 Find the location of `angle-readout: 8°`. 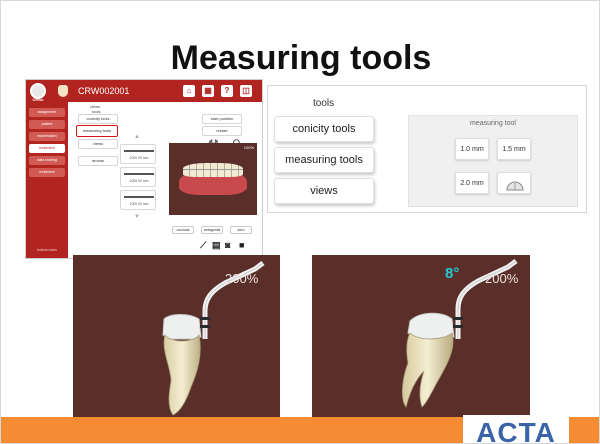

angle-readout: 8° is located at coordinates (452, 273).